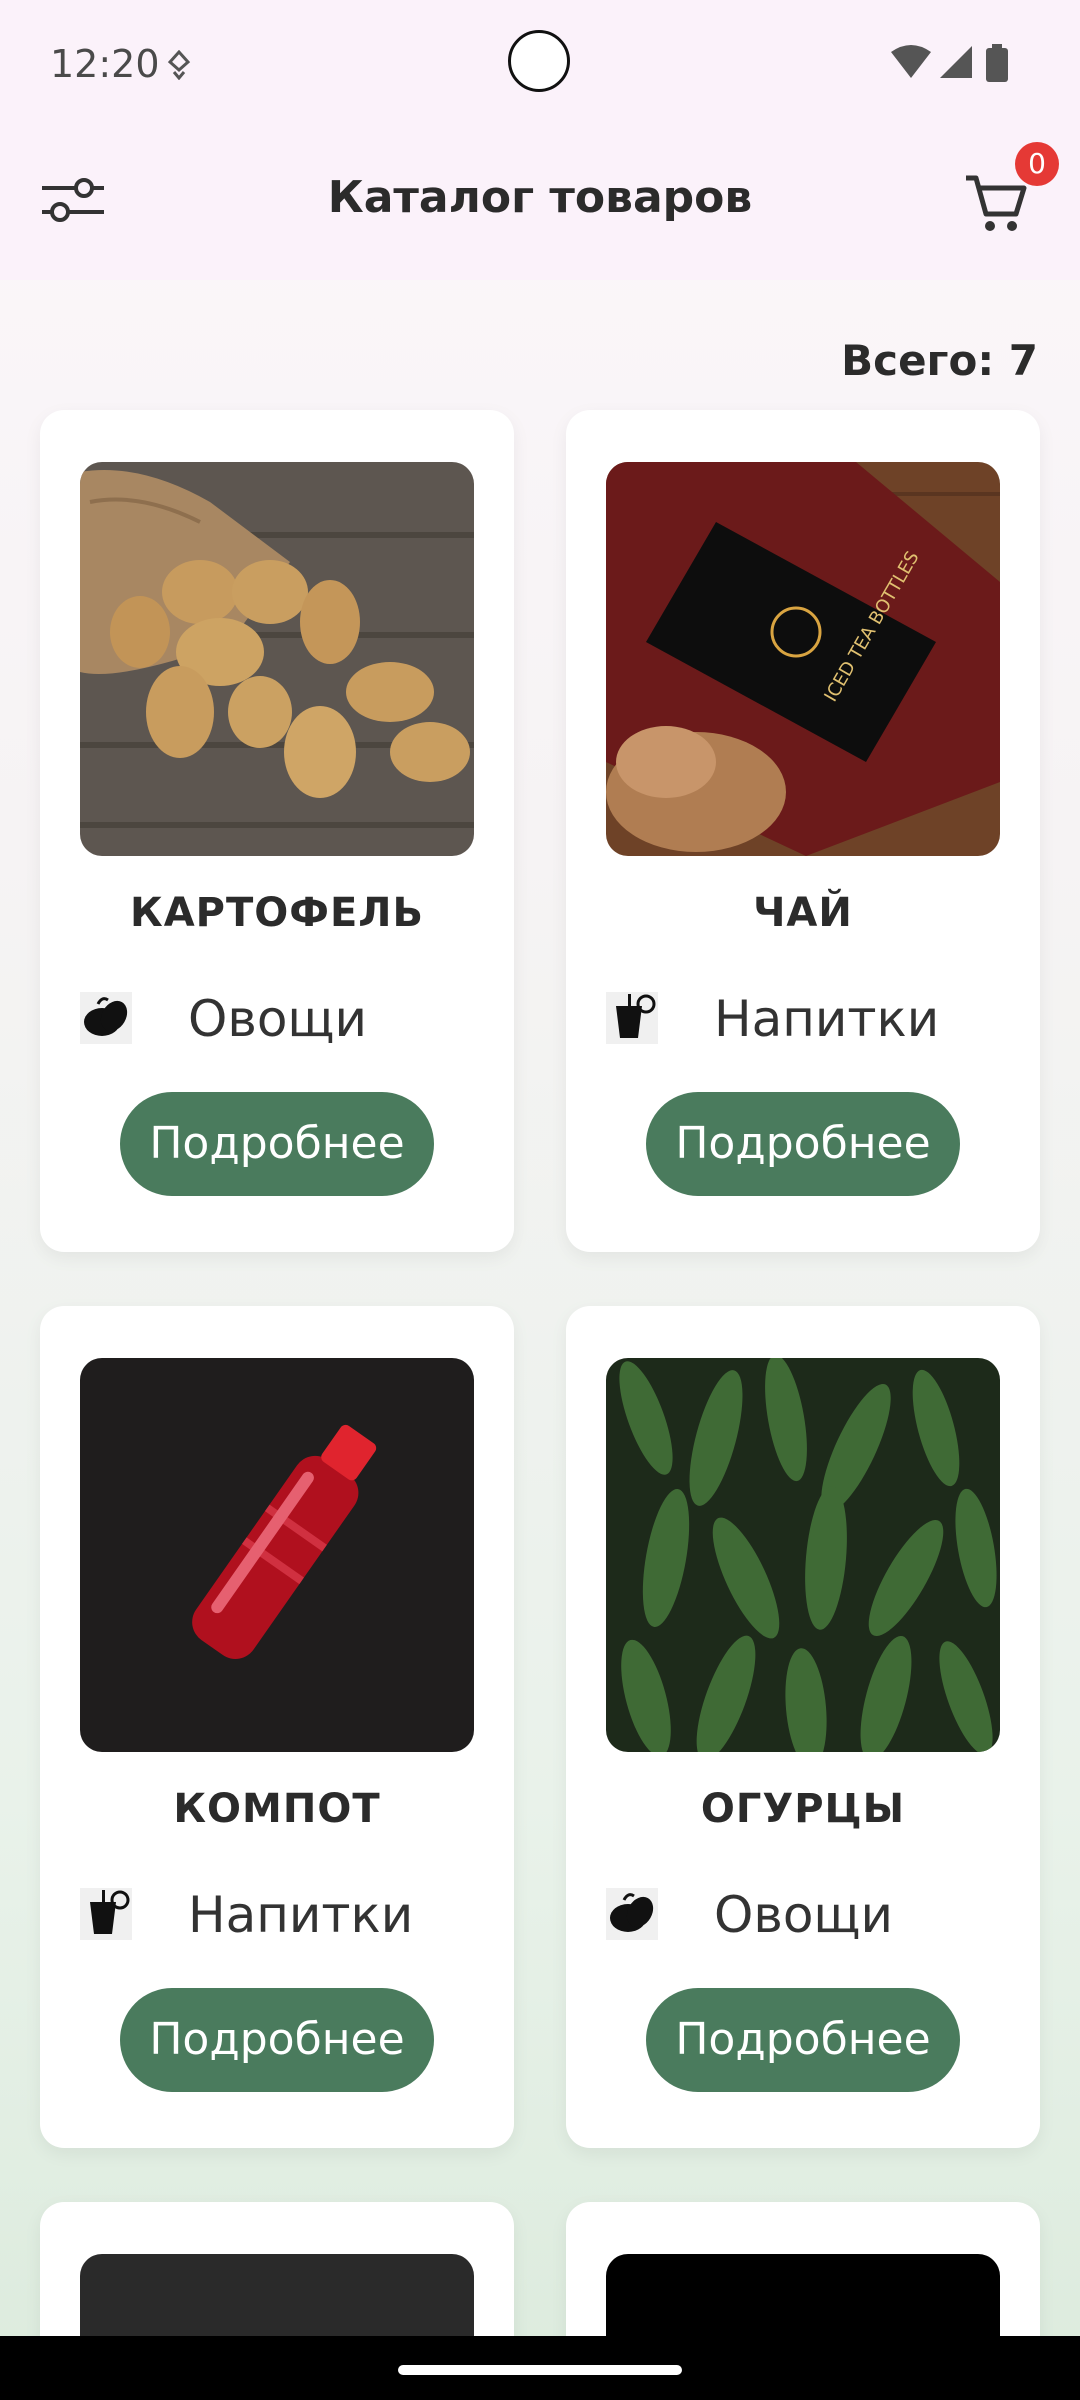 Image resolution: width=1080 pixels, height=2400 pixels. What do you see at coordinates (277, 1809) in the screenshot?
I see `product-name: КОМПОТ` at bounding box center [277, 1809].